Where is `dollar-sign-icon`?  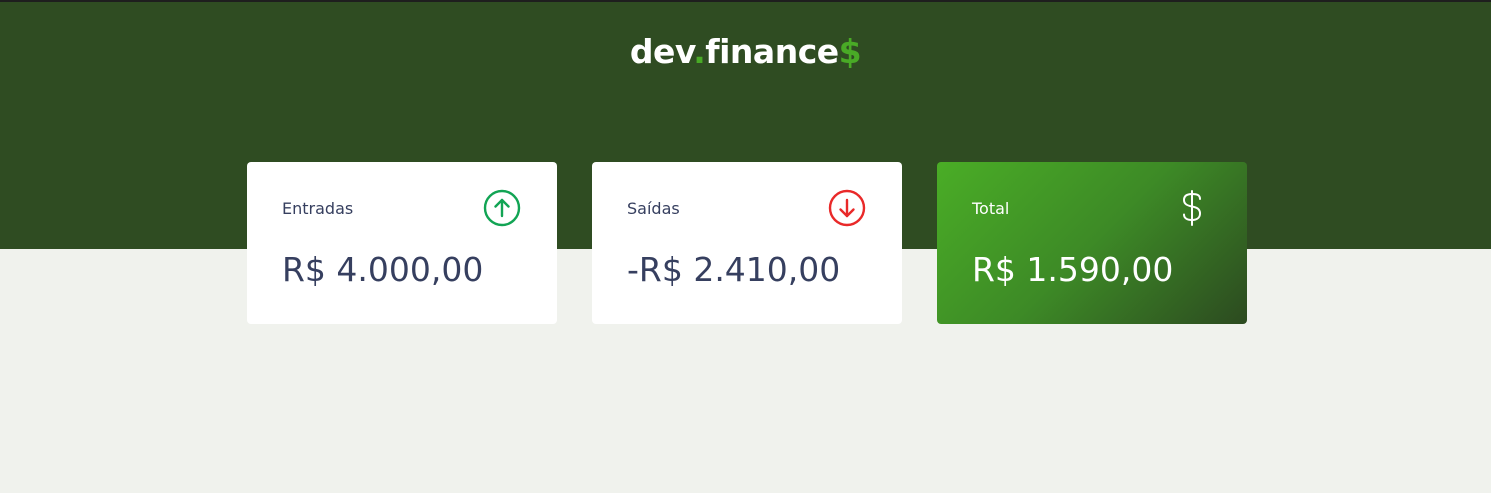 dollar-sign-icon is located at coordinates (1192, 208).